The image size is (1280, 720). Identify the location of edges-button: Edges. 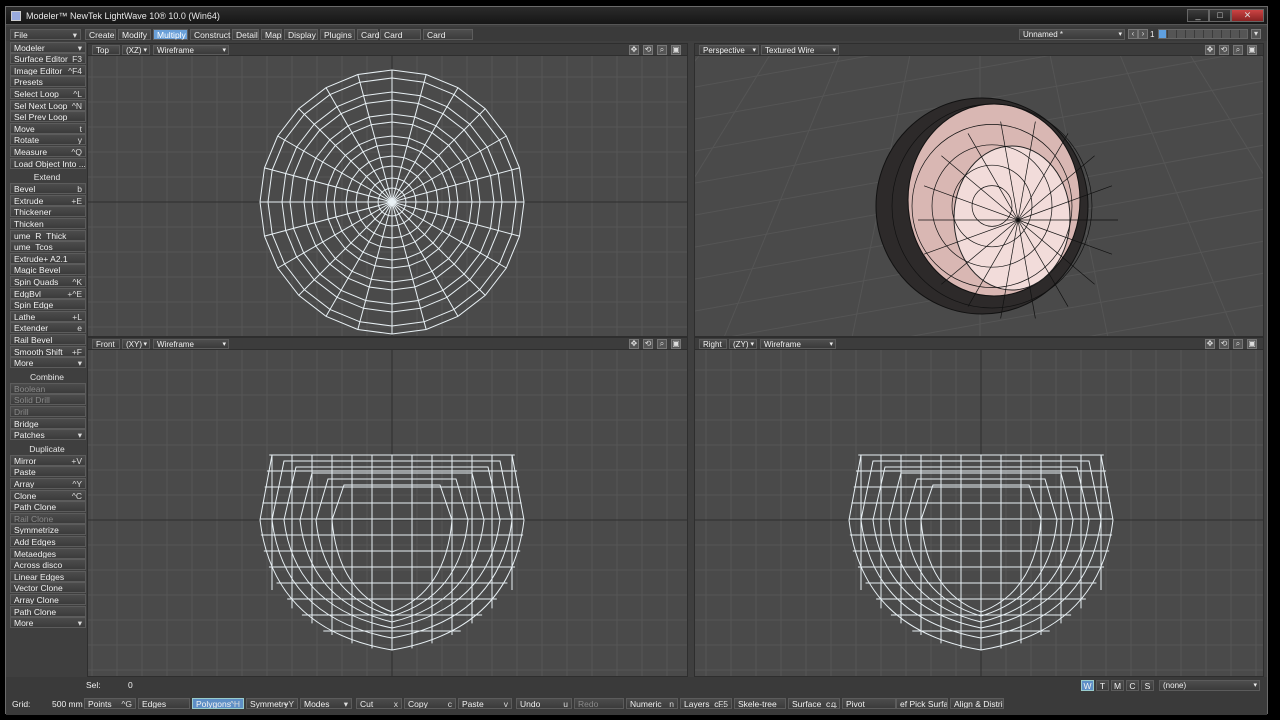
(164, 703).